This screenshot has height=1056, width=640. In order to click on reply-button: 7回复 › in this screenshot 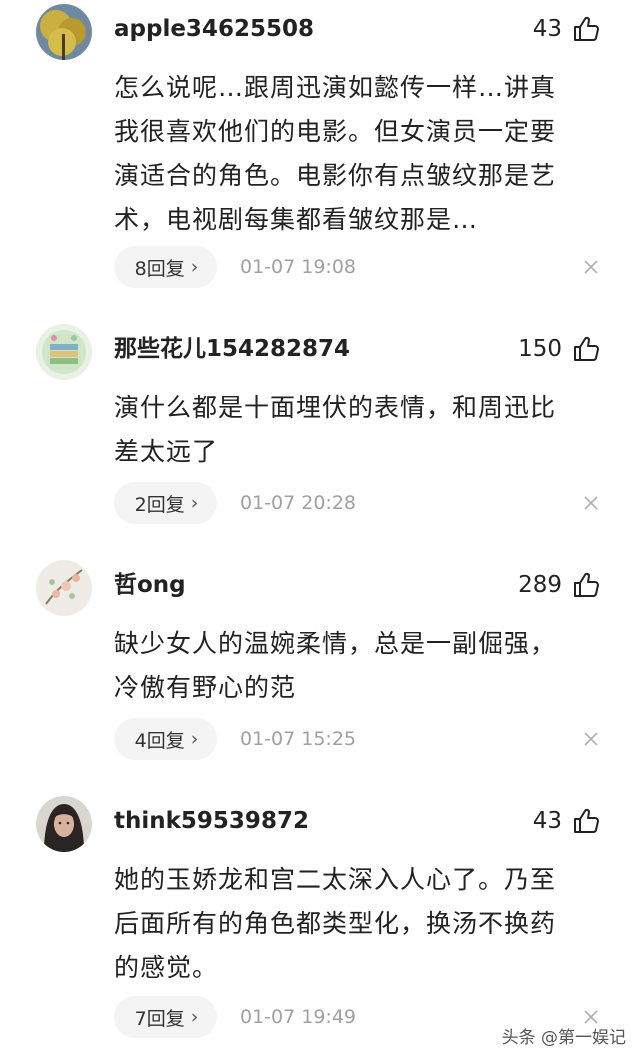, I will do `click(165, 1017)`.